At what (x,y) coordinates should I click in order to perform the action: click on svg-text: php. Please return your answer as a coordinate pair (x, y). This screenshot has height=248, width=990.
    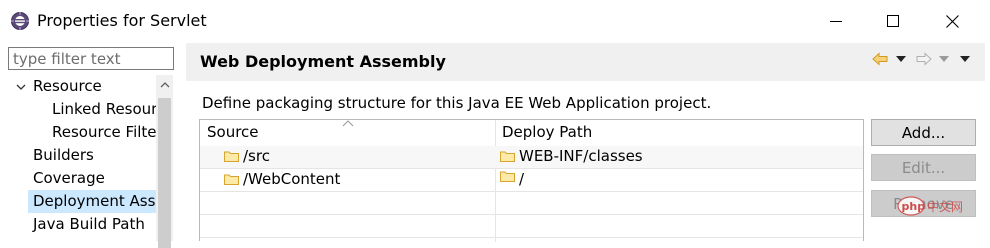
    Looking at the image, I should click on (914, 206).